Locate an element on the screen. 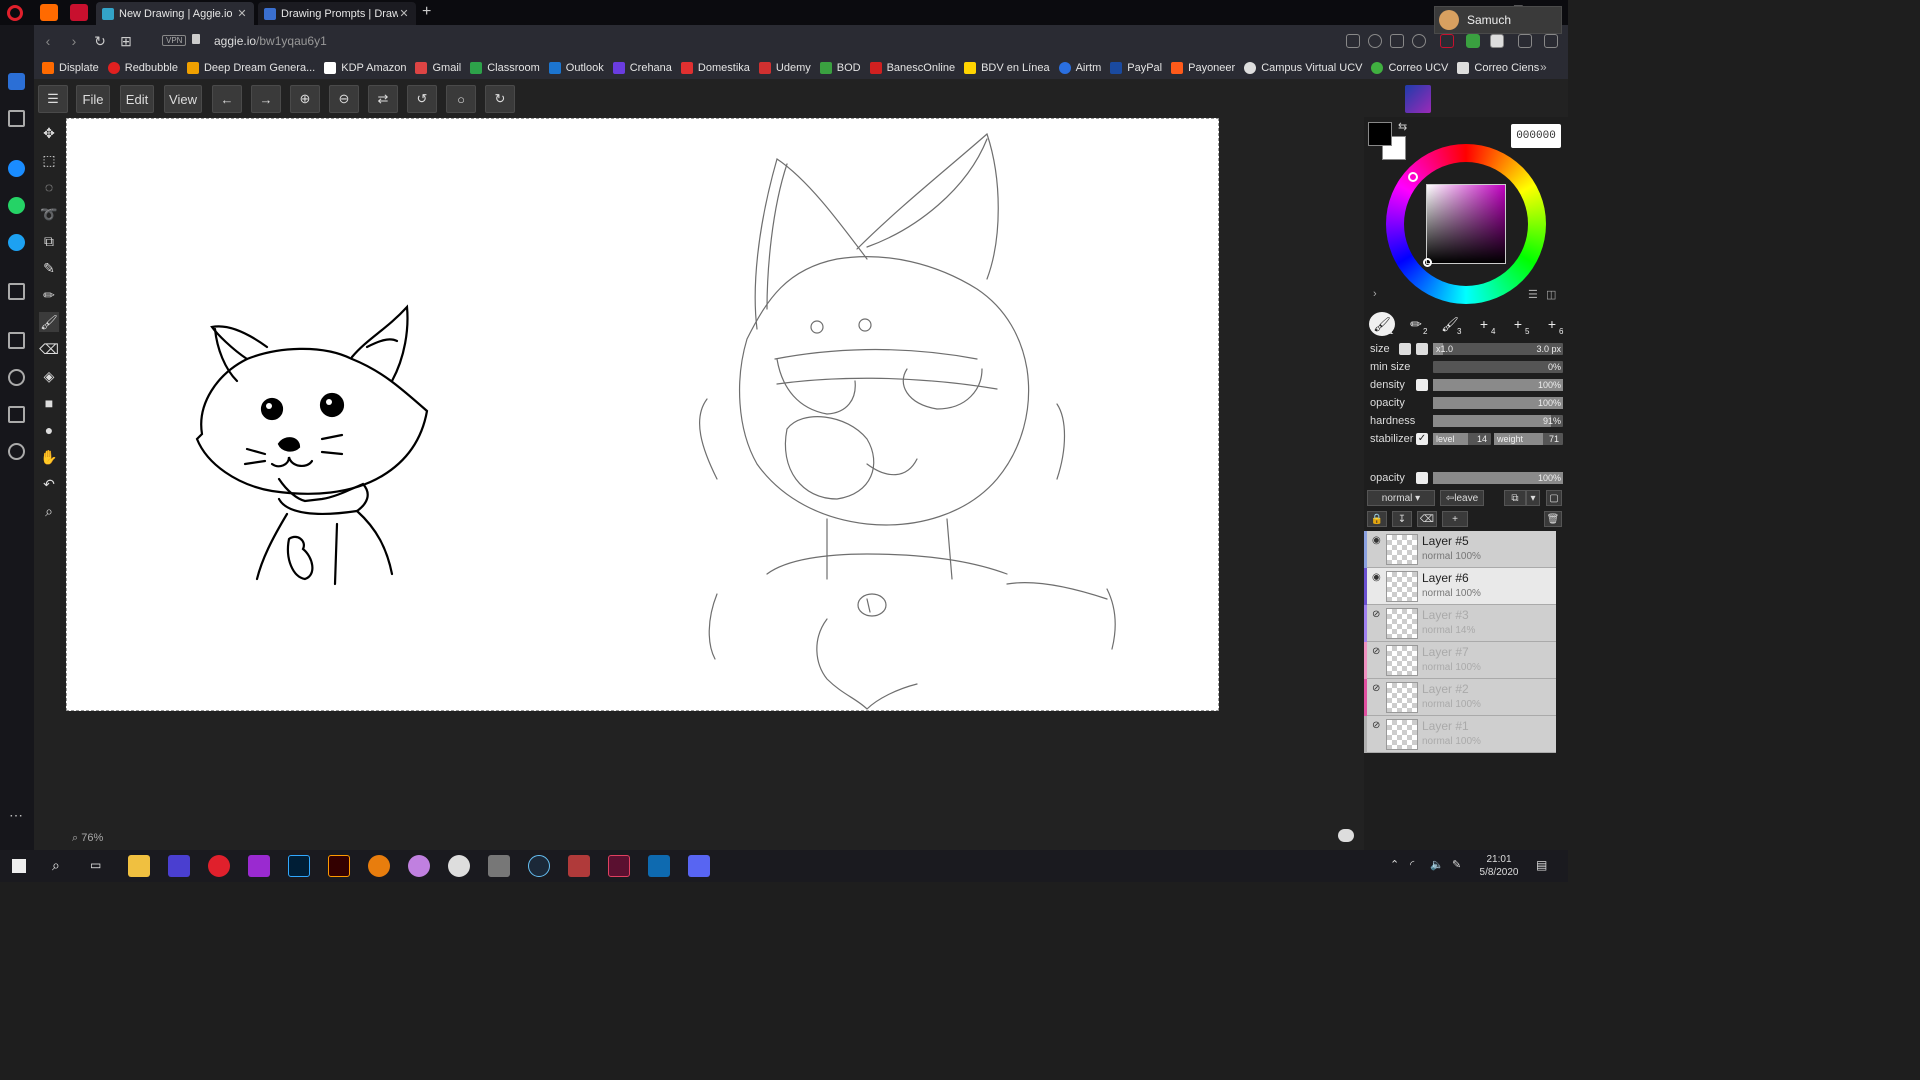 Image resolution: width=1920 pixels, height=1080 pixels. swap-colors-icon: ⇆ is located at coordinates (1402, 126).